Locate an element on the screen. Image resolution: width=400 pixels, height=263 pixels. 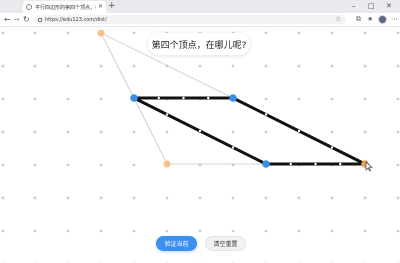
more-icon: ⋯ is located at coordinates (394, 19).